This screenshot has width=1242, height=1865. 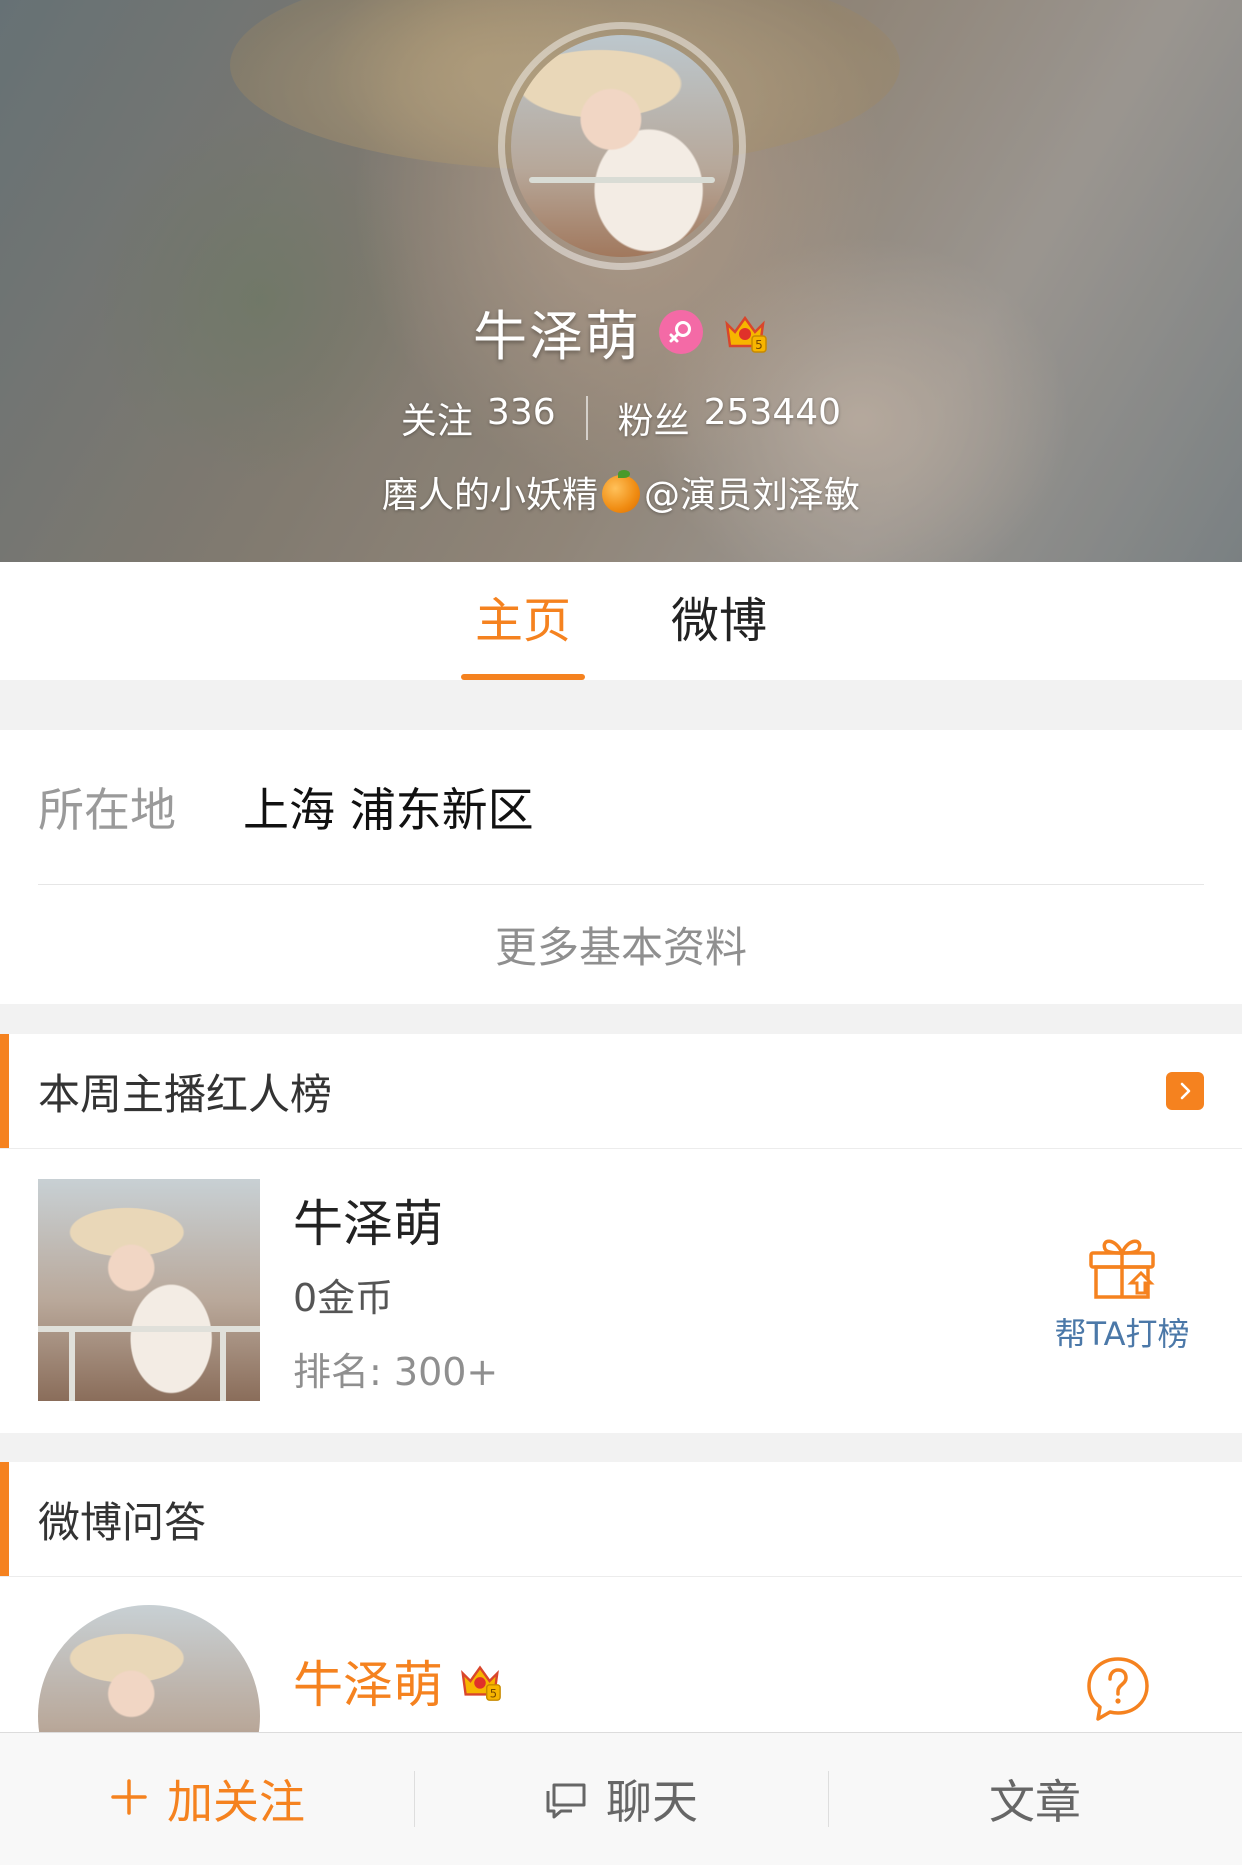 What do you see at coordinates (368, 1224) in the screenshot?
I see `ranking-name: 牛泽萌` at bounding box center [368, 1224].